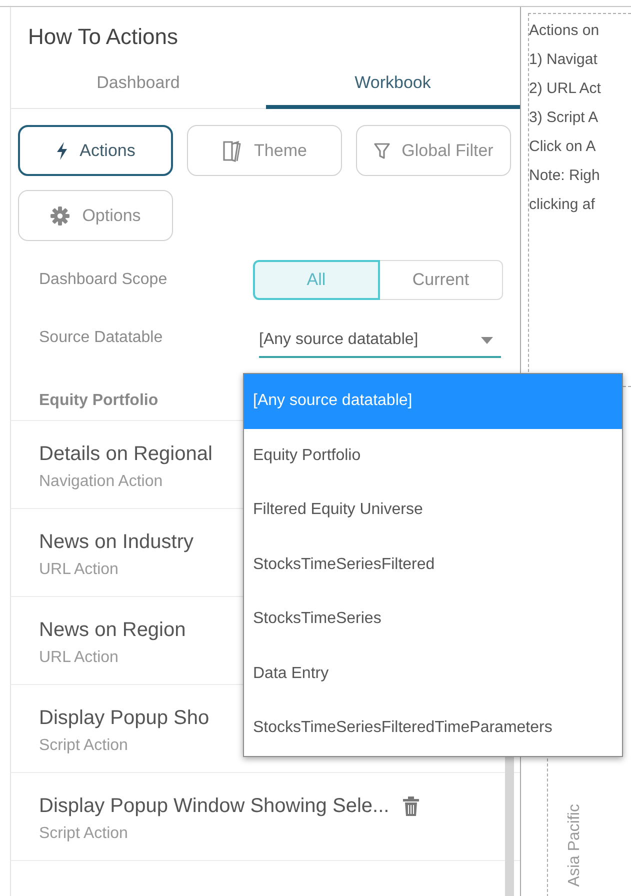  I want to click on panel-title: How To Actions, so click(103, 37).